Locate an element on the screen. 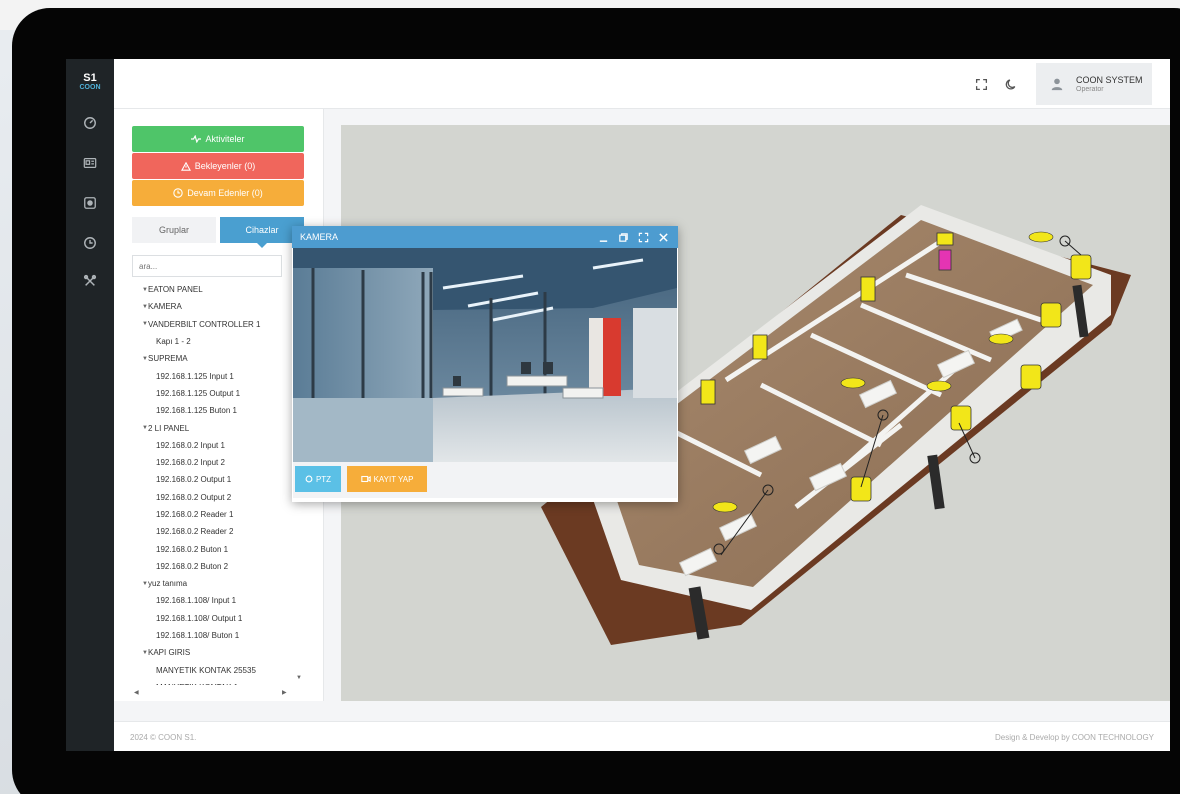  clock-icon is located at coordinates (90, 243).